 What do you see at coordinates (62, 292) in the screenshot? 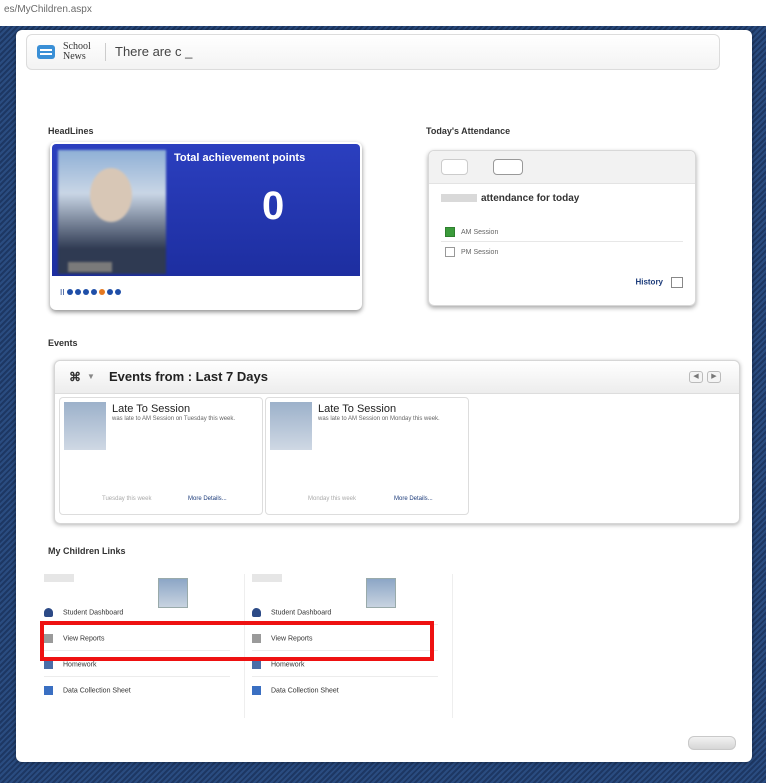
I see `pause-icon: II` at bounding box center [62, 292].